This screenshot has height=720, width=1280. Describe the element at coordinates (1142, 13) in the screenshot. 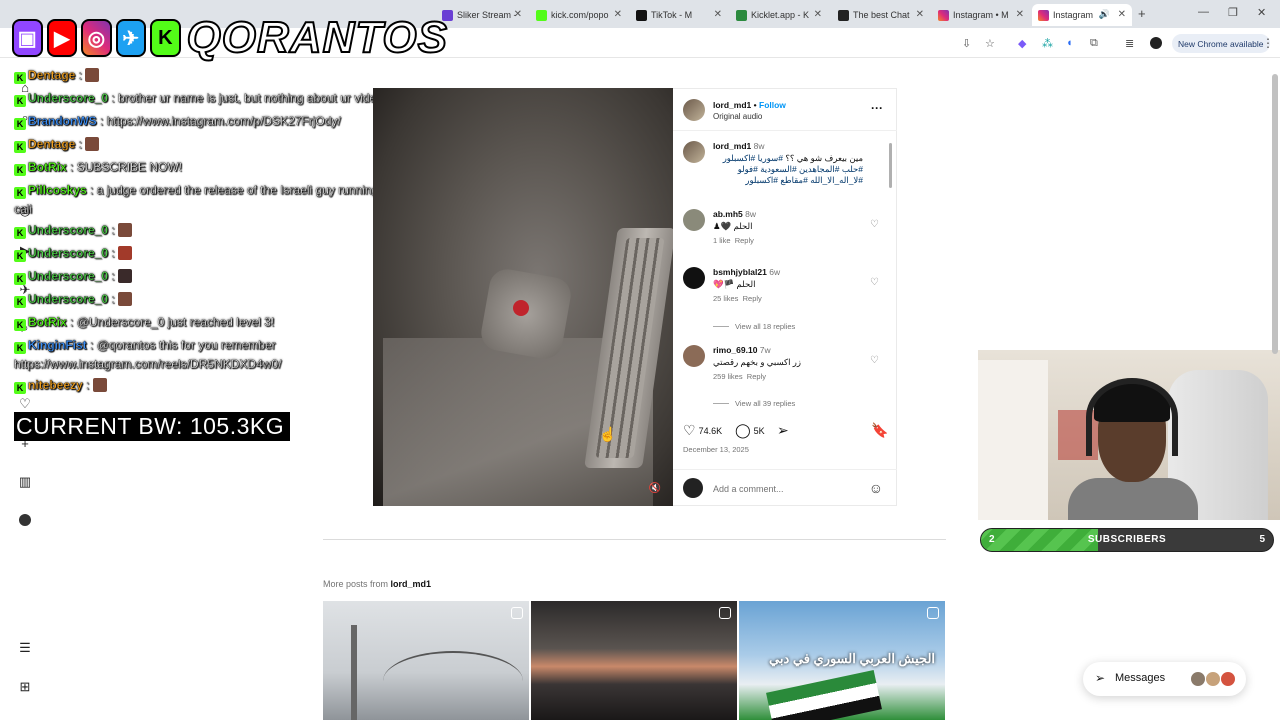

I see `new-tab-button: +` at that location.